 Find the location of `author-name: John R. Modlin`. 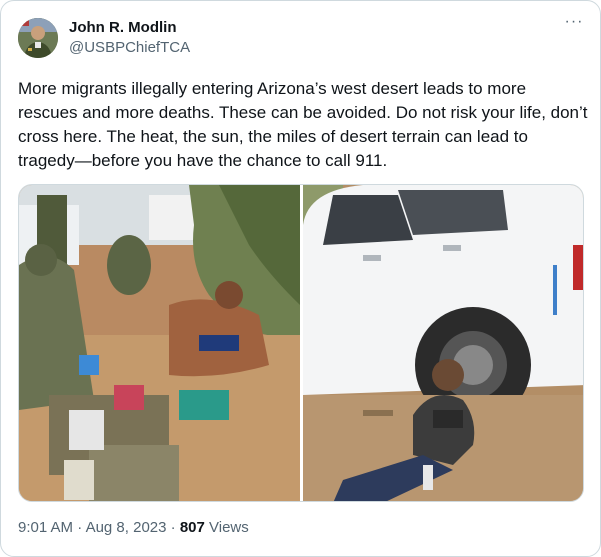

author-name: John R. Modlin is located at coordinates (122, 27).